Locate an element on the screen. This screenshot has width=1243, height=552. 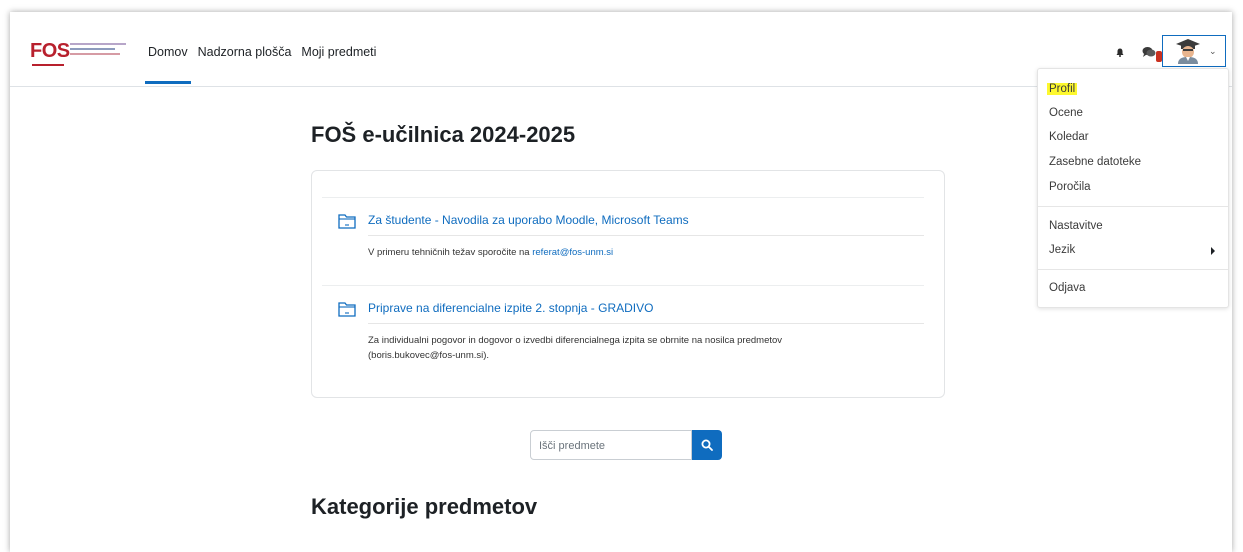
summary-text: V primeru tehničnih težav sporočite na is located at coordinates (450, 252).